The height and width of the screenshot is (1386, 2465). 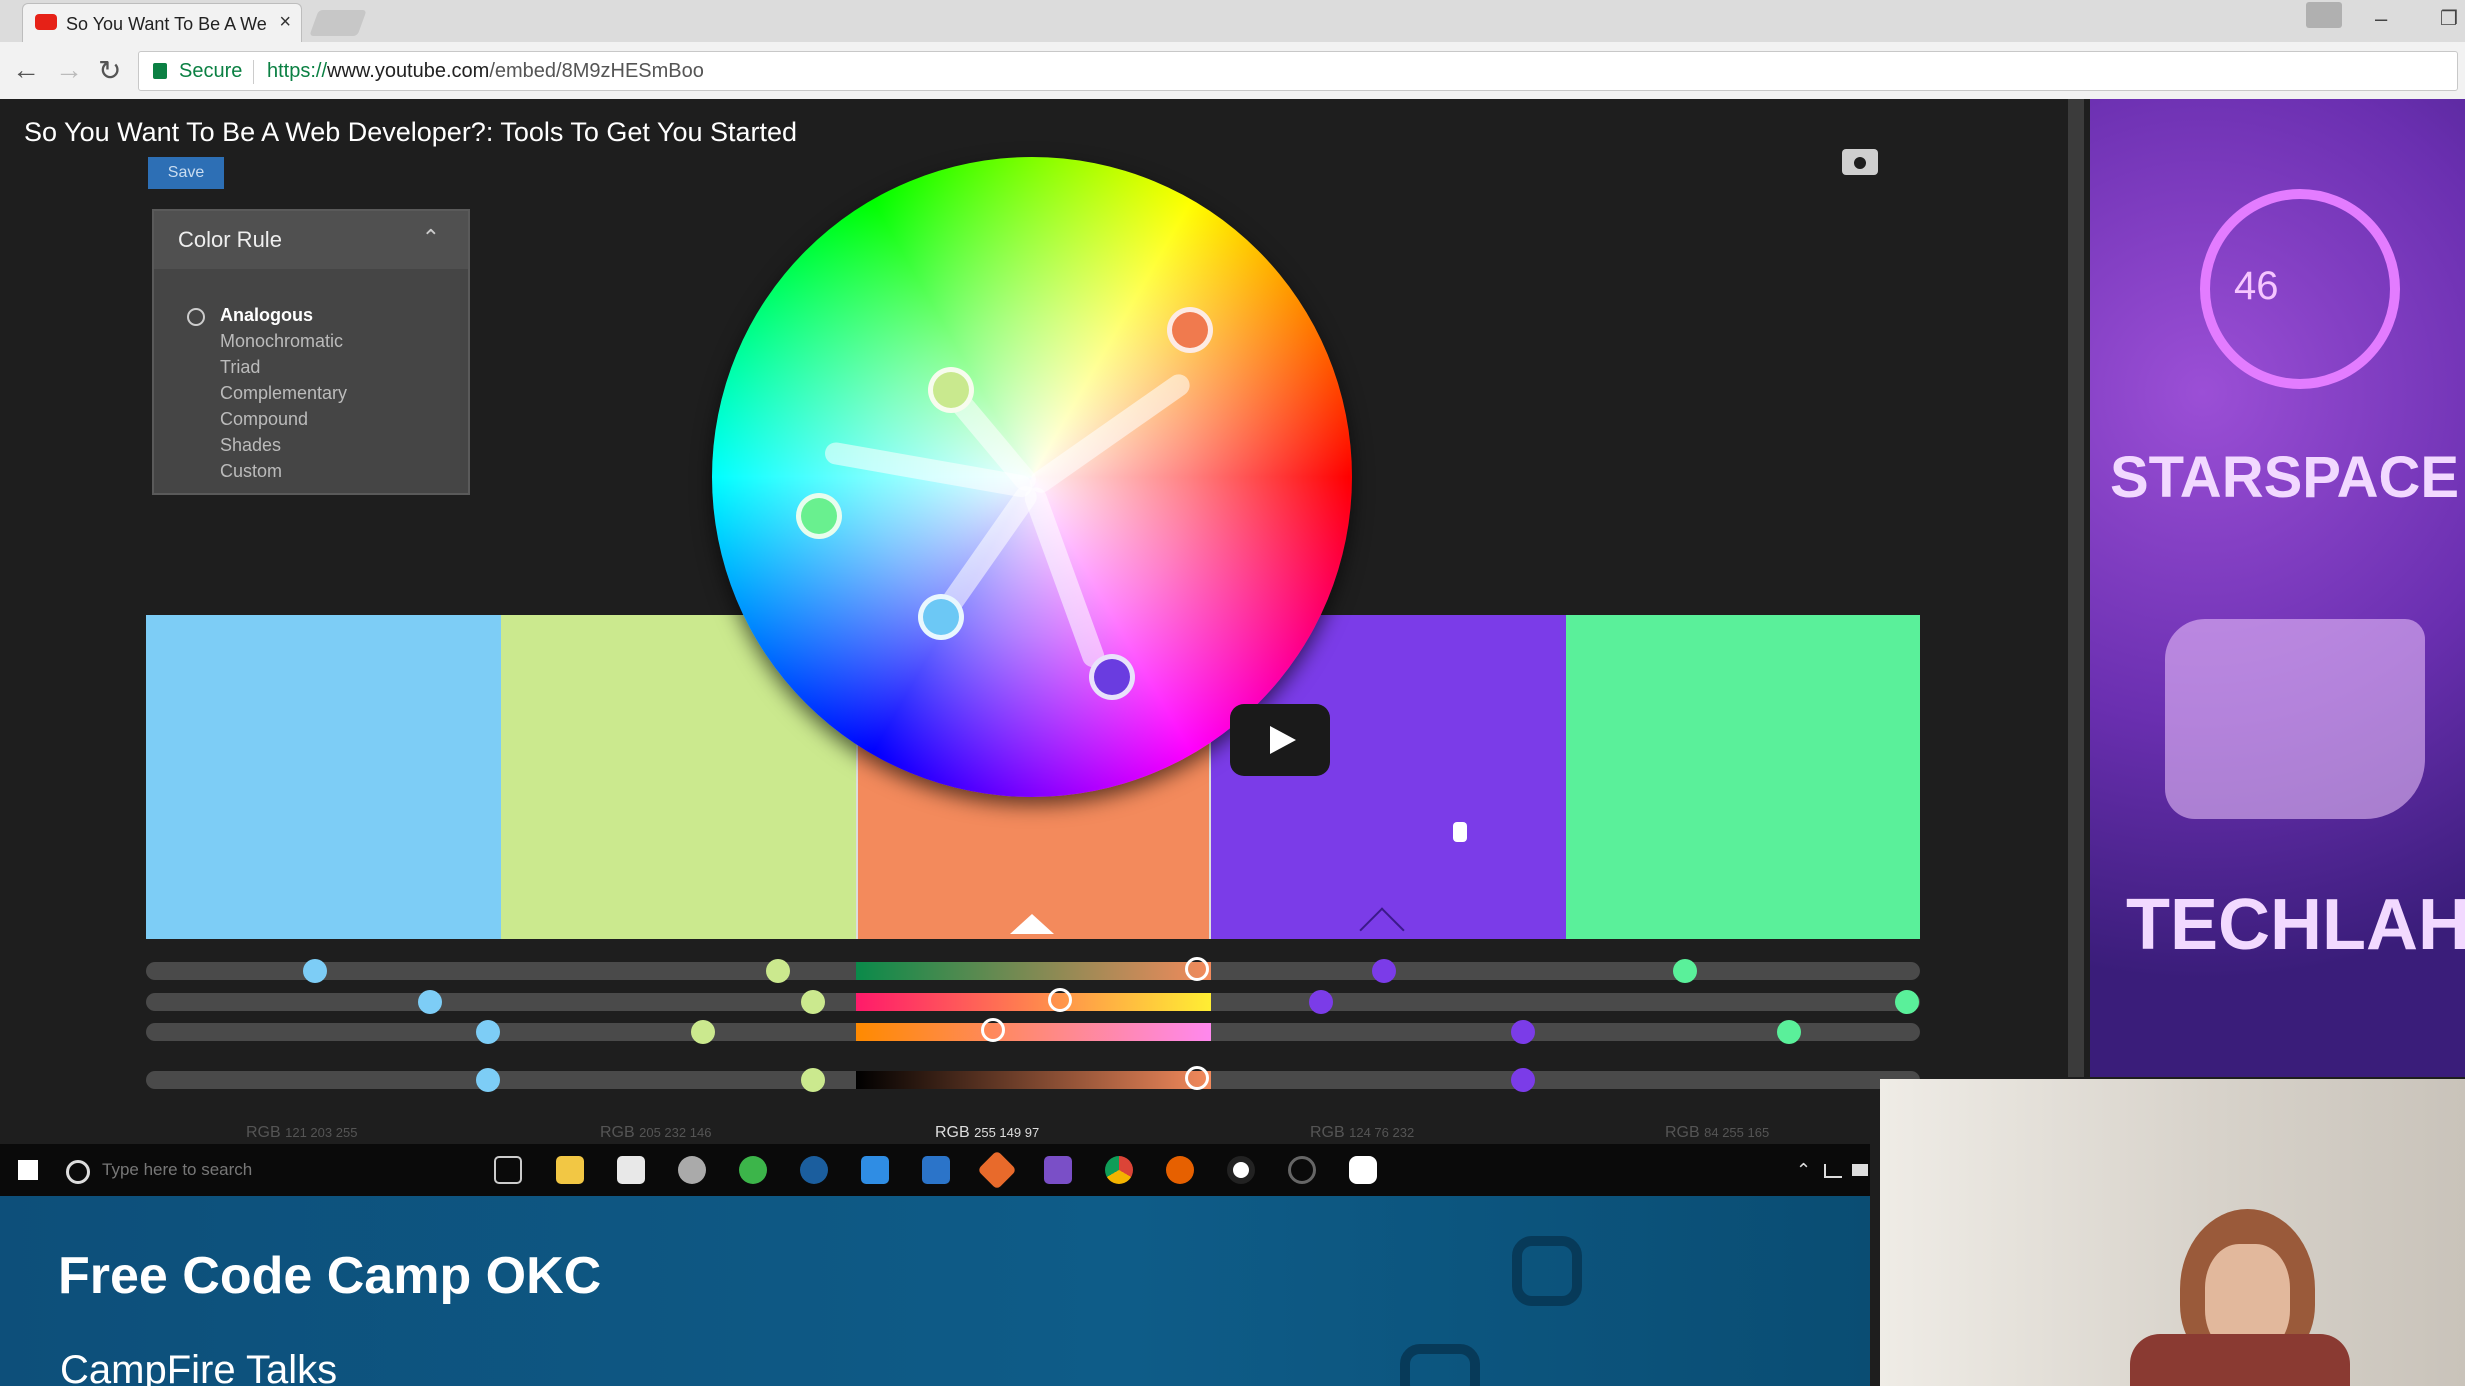 What do you see at coordinates (675, 1132) in the screenshot?
I see `rgb-values: 205 232 146` at bounding box center [675, 1132].